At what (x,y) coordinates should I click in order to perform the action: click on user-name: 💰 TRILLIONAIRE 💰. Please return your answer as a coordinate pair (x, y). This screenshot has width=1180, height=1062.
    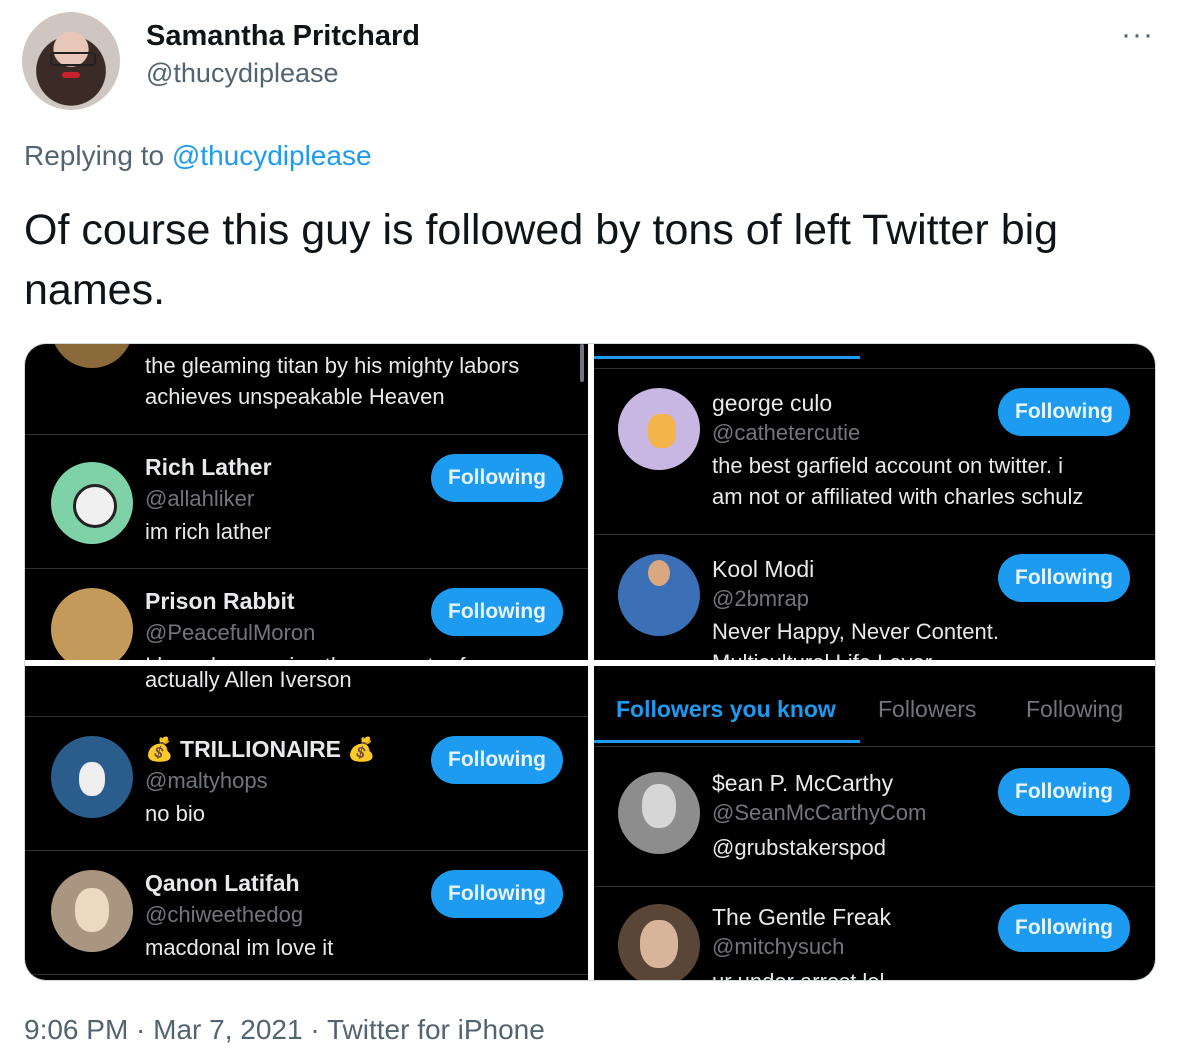
    Looking at the image, I should click on (260, 749).